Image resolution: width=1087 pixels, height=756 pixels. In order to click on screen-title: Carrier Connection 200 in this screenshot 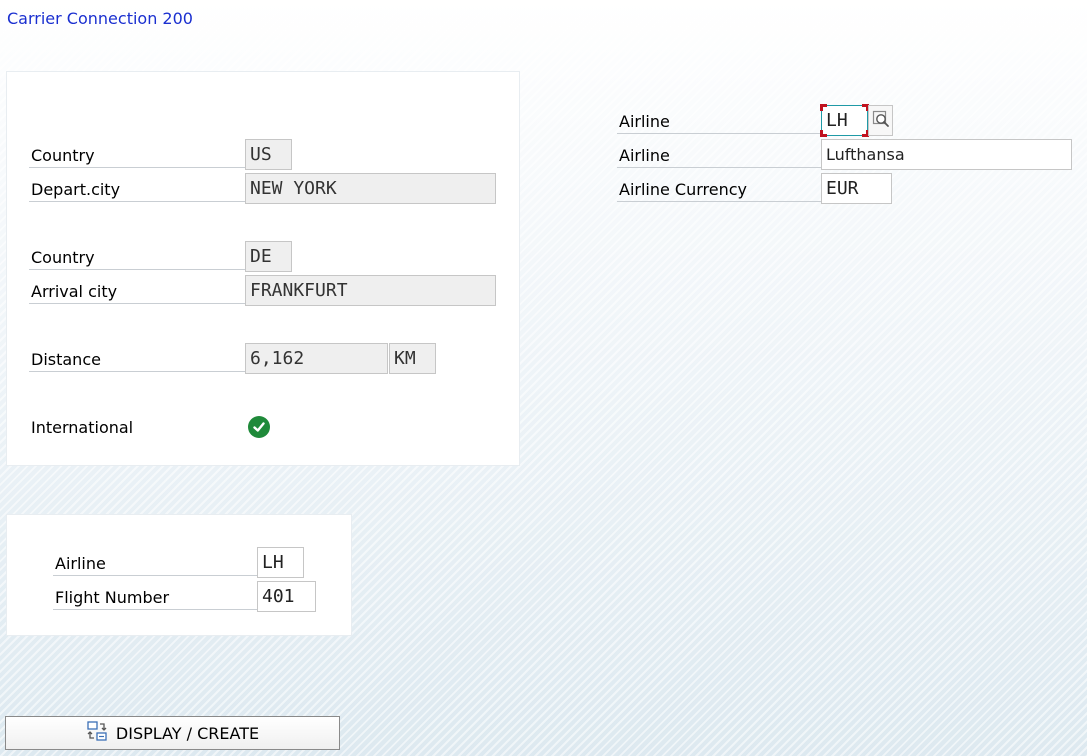, I will do `click(100, 18)`.